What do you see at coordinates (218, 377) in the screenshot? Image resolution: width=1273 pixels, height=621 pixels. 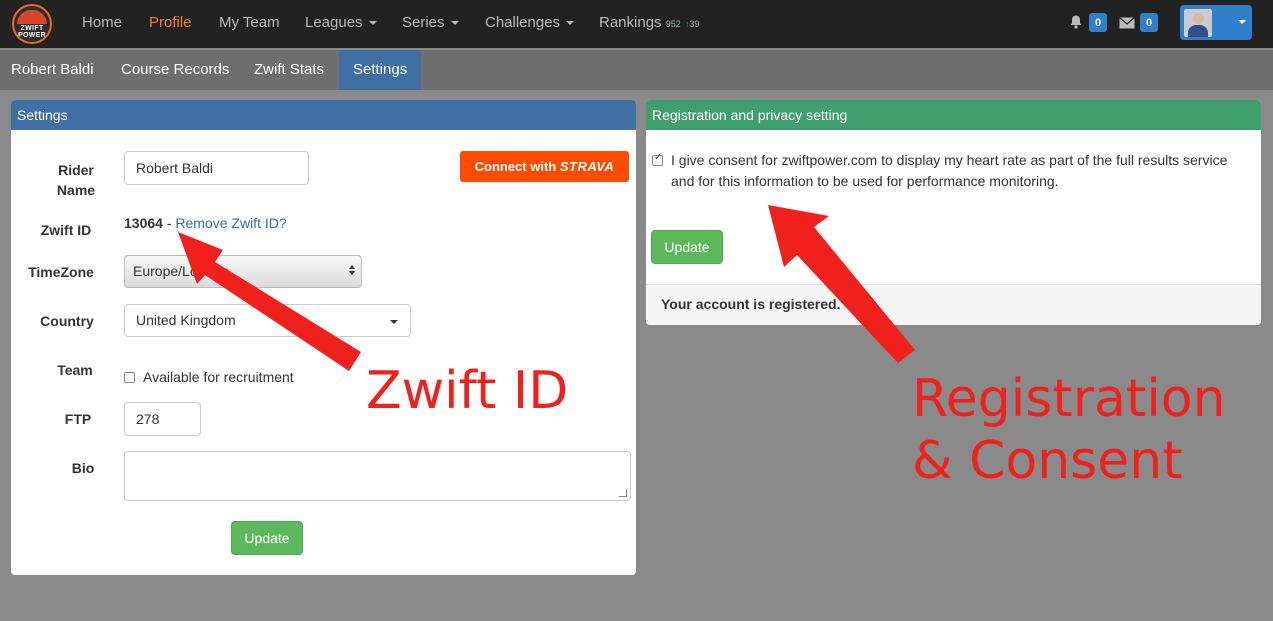 I see `recruitment-label: Available for recruitment` at bounding box center [218, 377].